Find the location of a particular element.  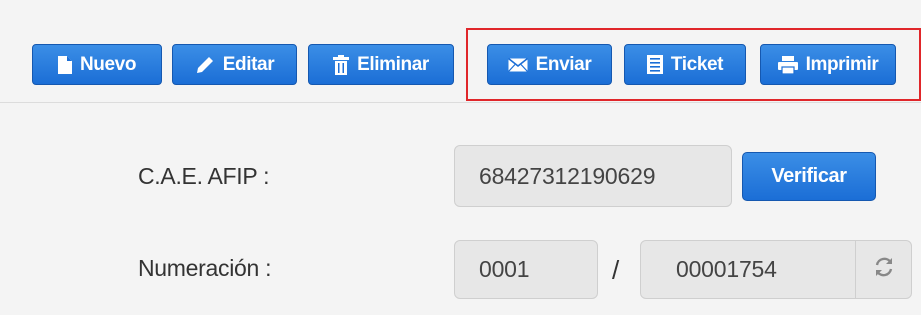

delete-button-label: Eliminar is located at coordinates (393, 64).